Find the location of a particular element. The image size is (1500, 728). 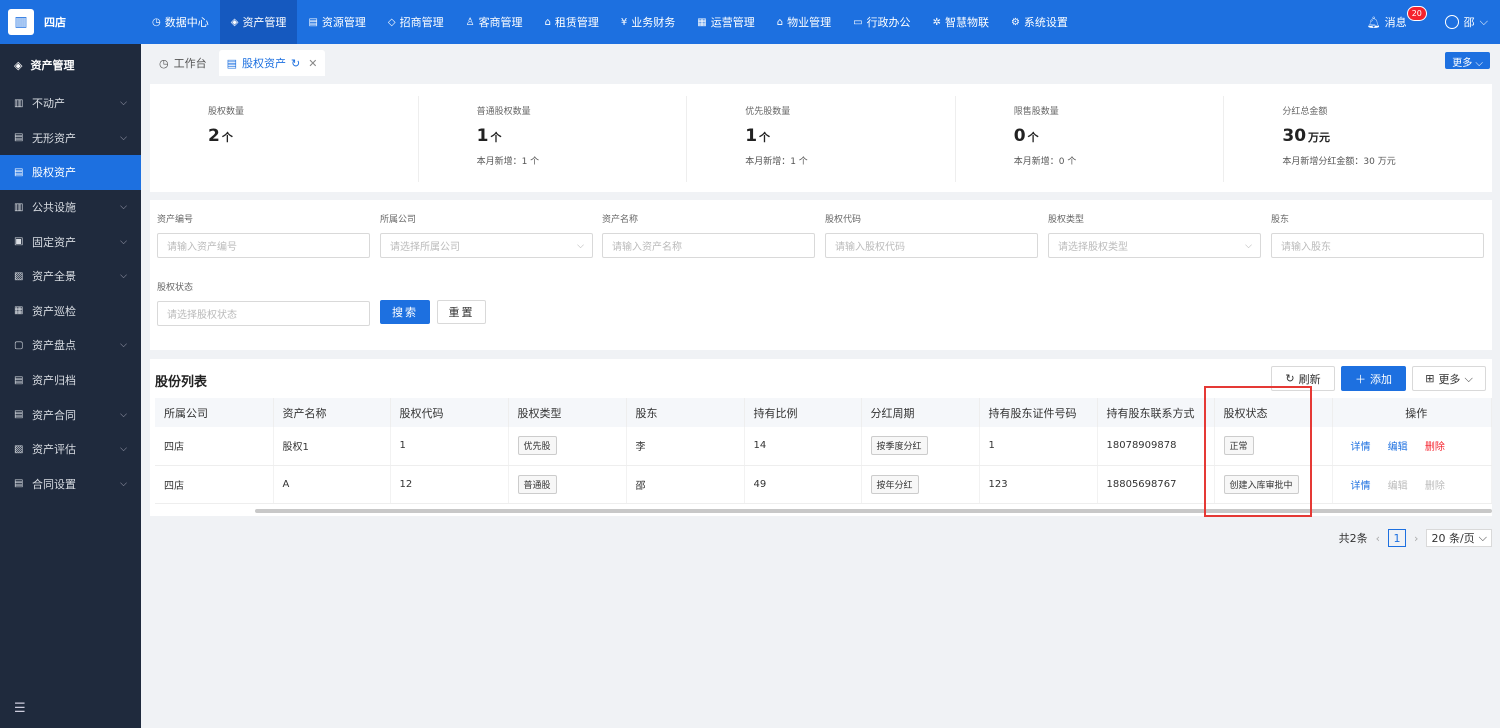

user-name: 邵 is located at coordinates (1469, 22).